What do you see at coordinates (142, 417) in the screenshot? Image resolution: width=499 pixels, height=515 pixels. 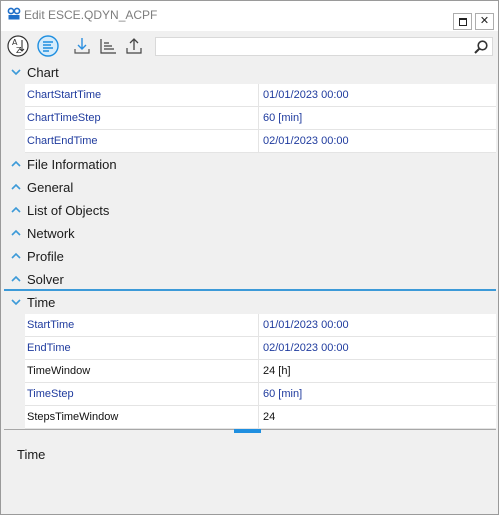 I see `property-name: StepsTimeWindow` at bounding box center [142, 417].